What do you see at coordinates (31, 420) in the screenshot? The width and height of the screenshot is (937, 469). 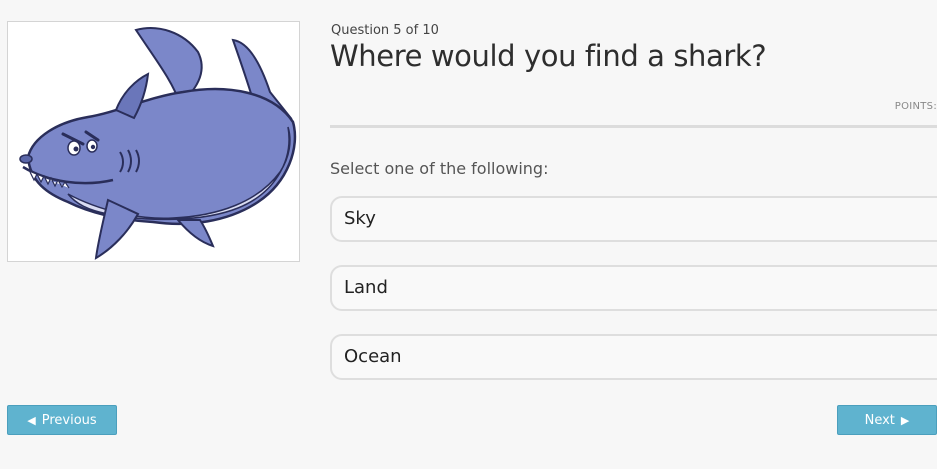 I see `caret-left-icon: ◀` at bounding box center [31, 420].